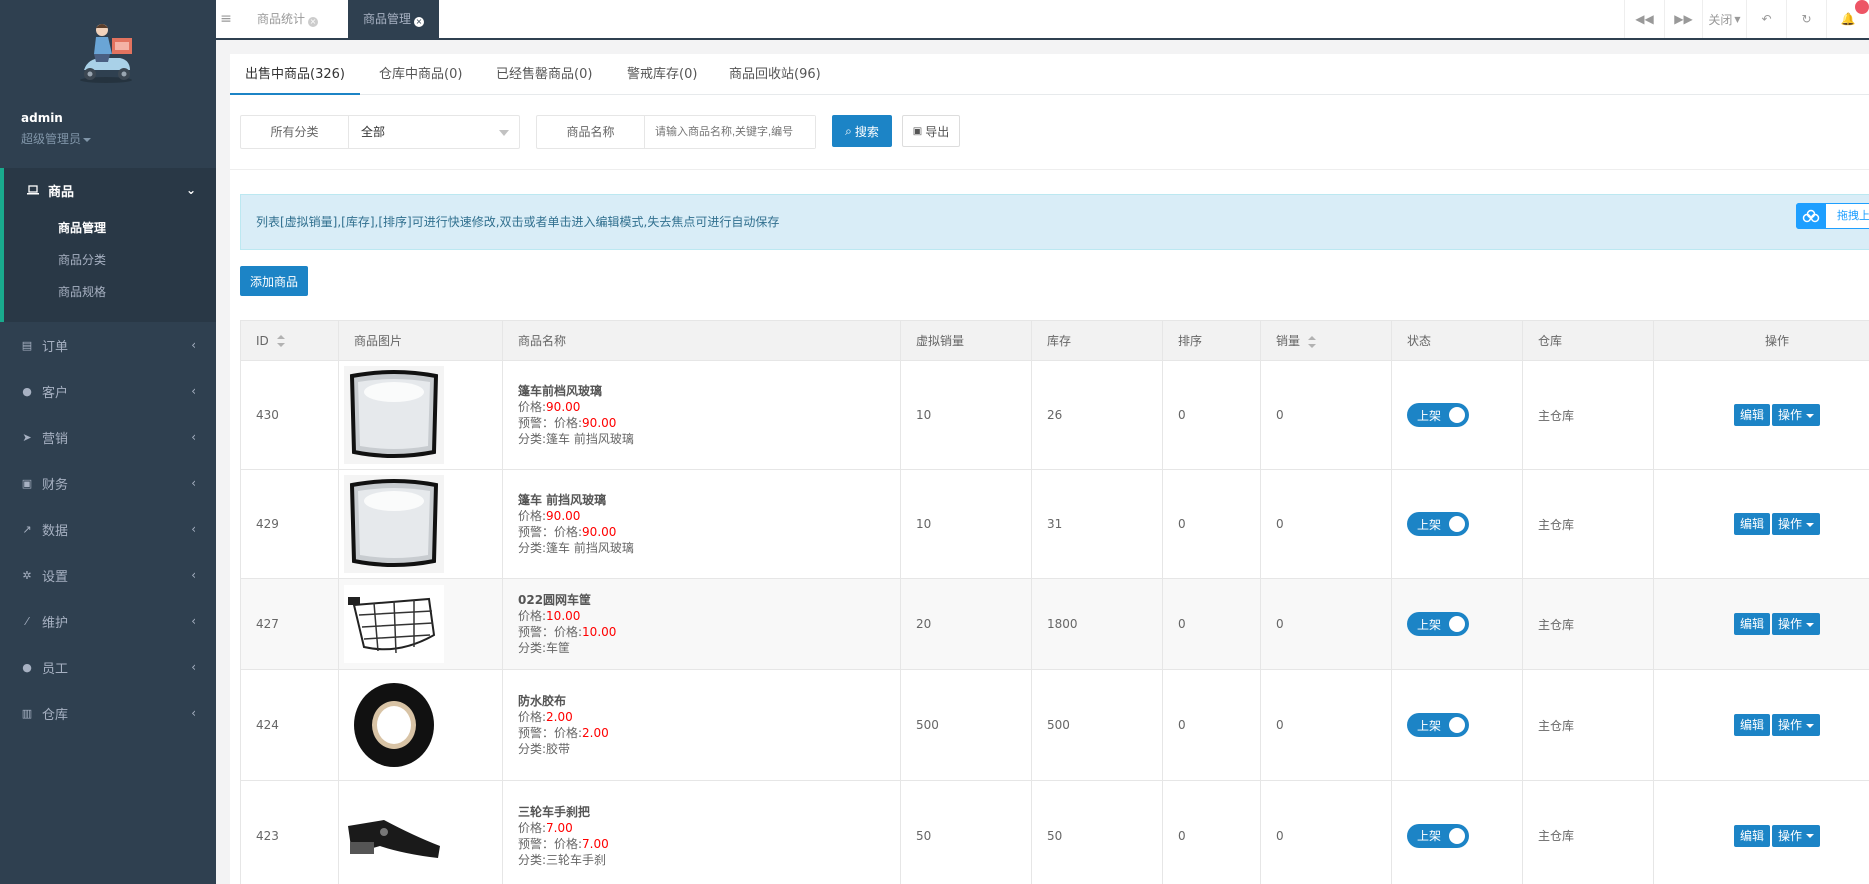 Image resolution: width=1869 pixels, height=884 pixels. What do you see at coordinates (709, 812) in the screenshot?
I see `product-name: 三轮车手刹把` at bounding box center [709, 812].